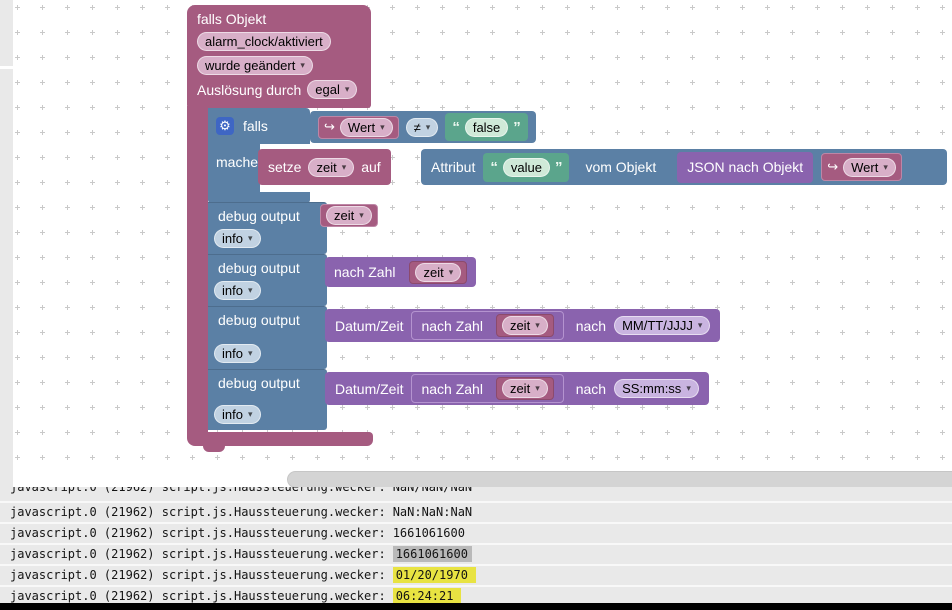  What do you see at coordinates (427, 596) in the screenshot?
I see `log-value-highlighted: 06:24:21` at bounding box center [427, 596].